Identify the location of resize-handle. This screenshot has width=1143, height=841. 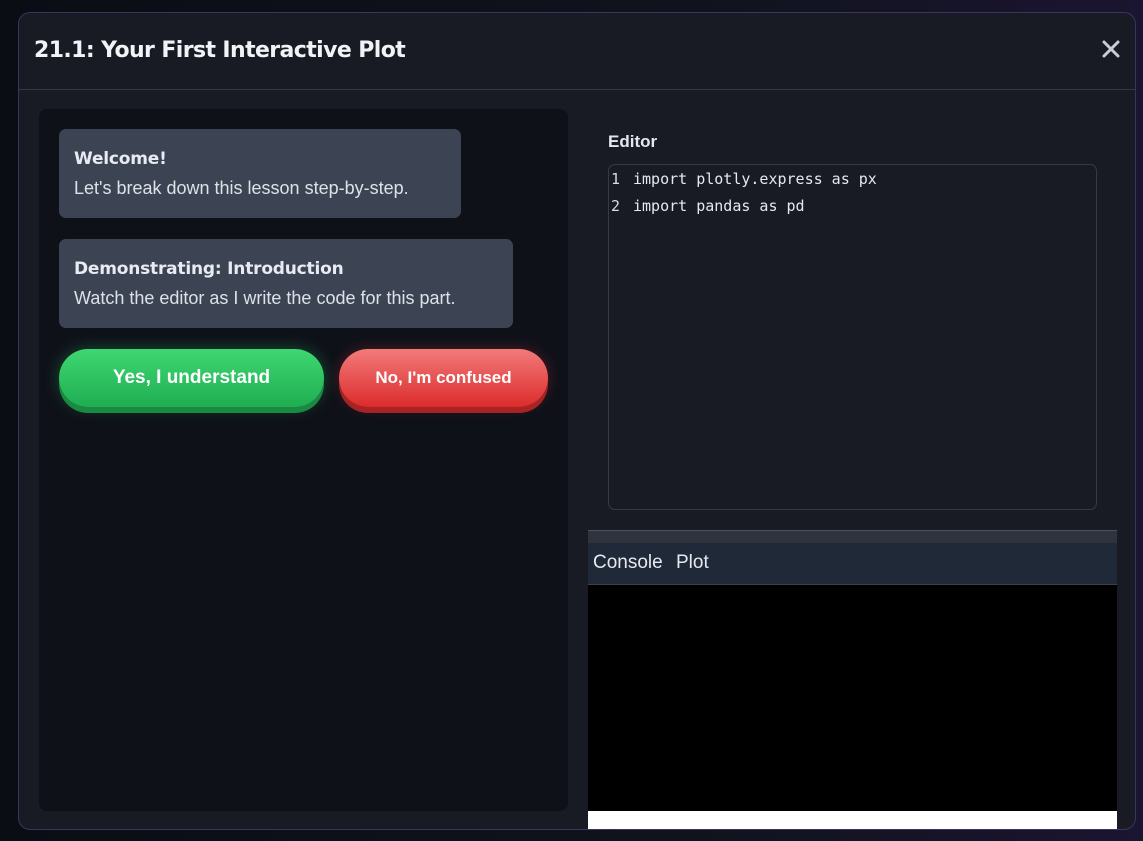
(852, 536).